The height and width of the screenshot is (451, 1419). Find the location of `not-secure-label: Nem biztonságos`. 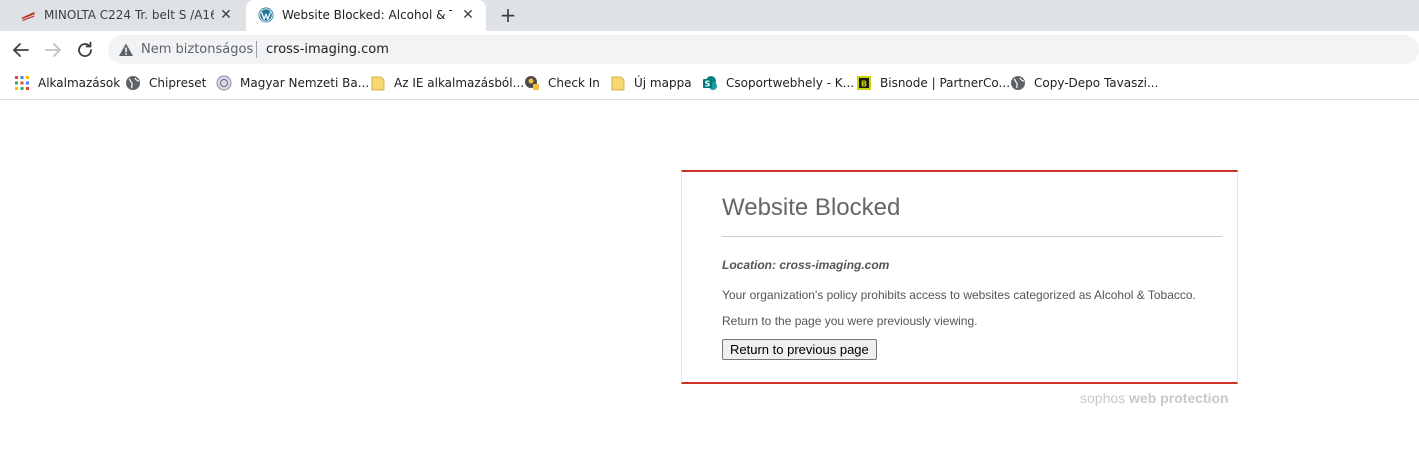

not-secure-label: Nem biztonságos is located at coordinates (197, 49).